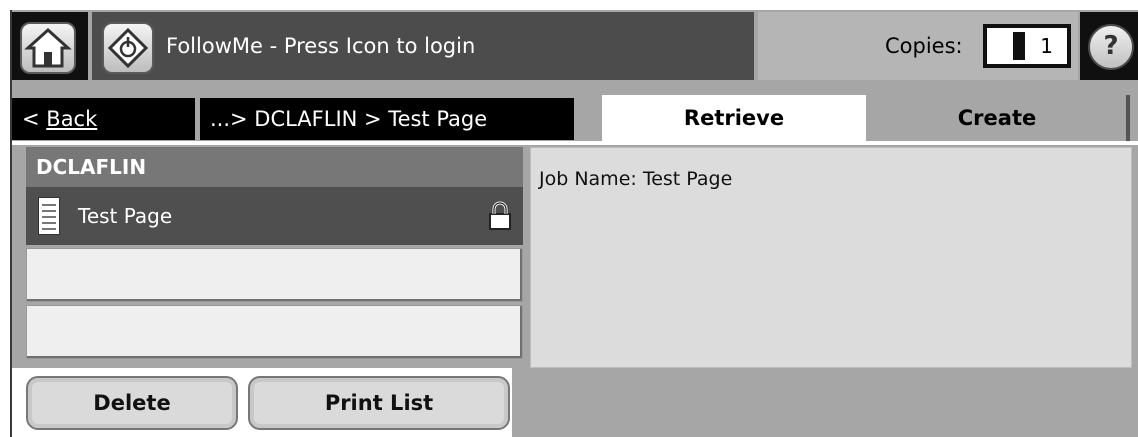  Describe the element at coordinates (72, 119) in the screenshot. I see `back-label: Back` at that location.